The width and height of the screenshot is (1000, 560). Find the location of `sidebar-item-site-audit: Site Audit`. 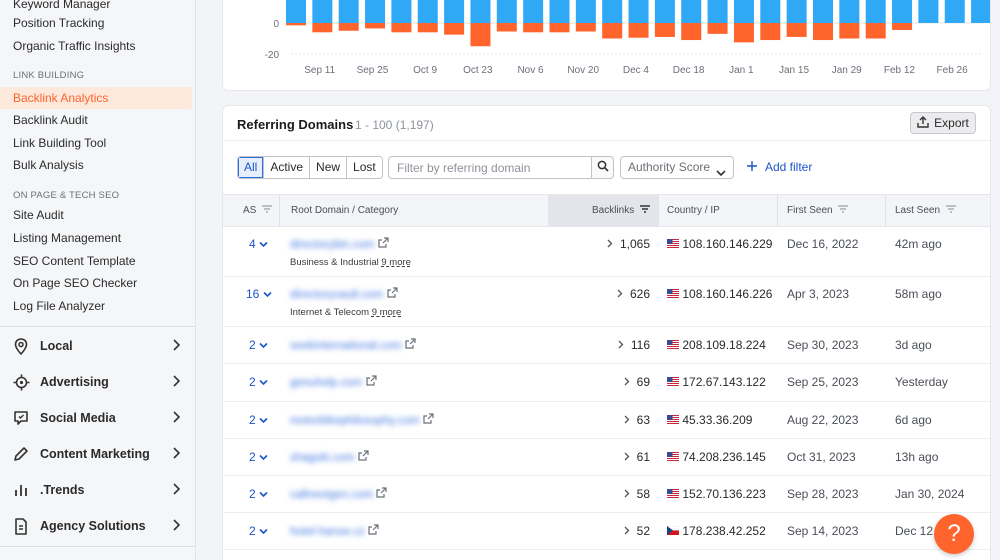

sidebar-item-site-audit: Site Audit is located at coordinates (96, 215).